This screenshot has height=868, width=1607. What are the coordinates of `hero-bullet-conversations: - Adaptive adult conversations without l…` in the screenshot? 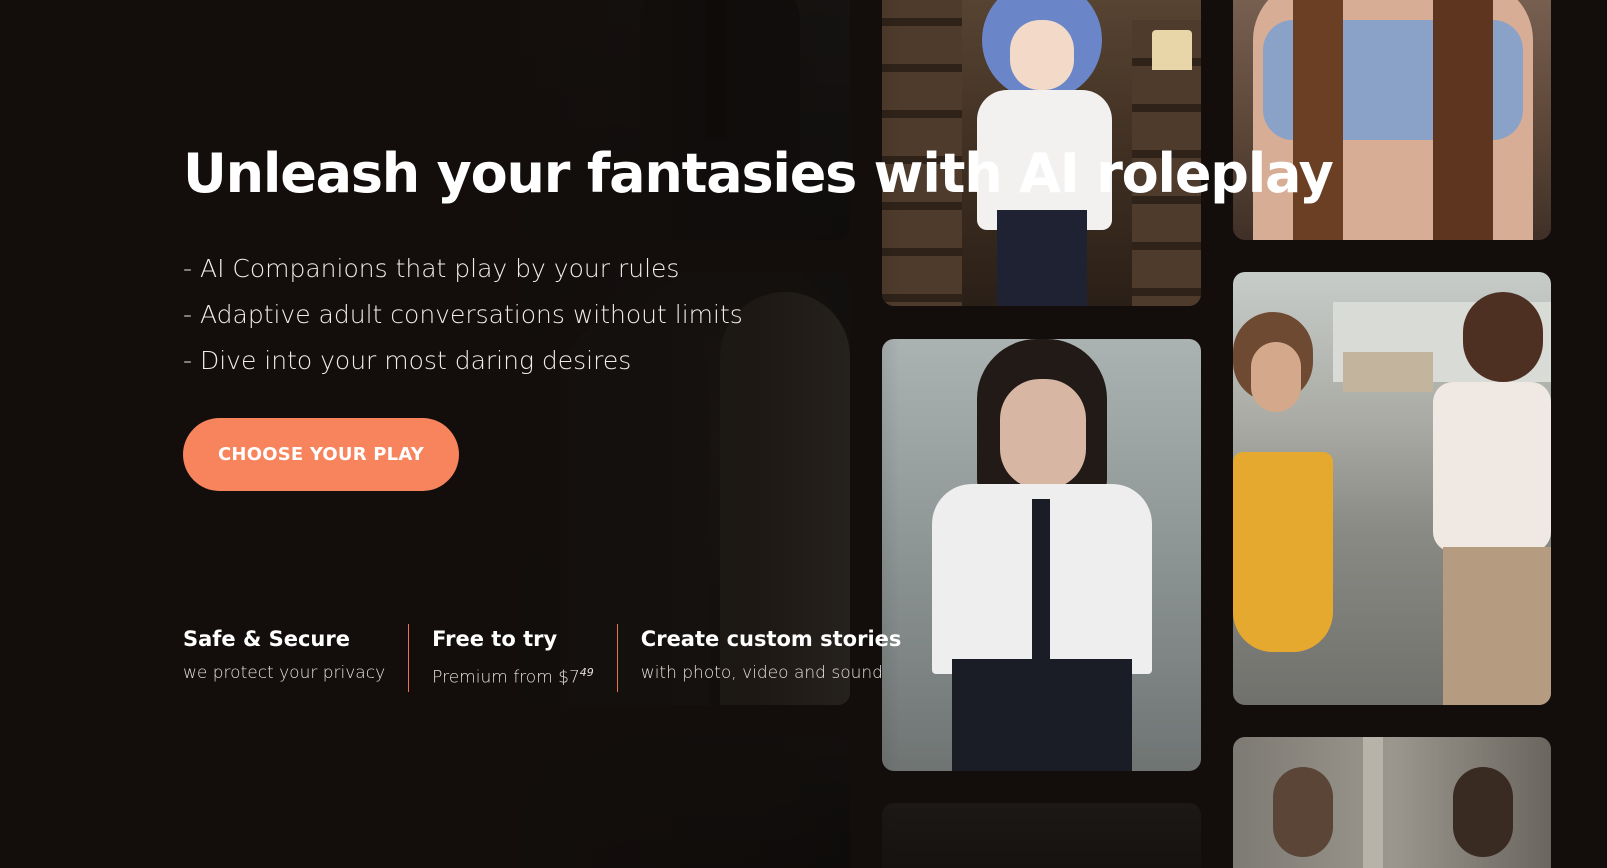 It's located at (463, 314).